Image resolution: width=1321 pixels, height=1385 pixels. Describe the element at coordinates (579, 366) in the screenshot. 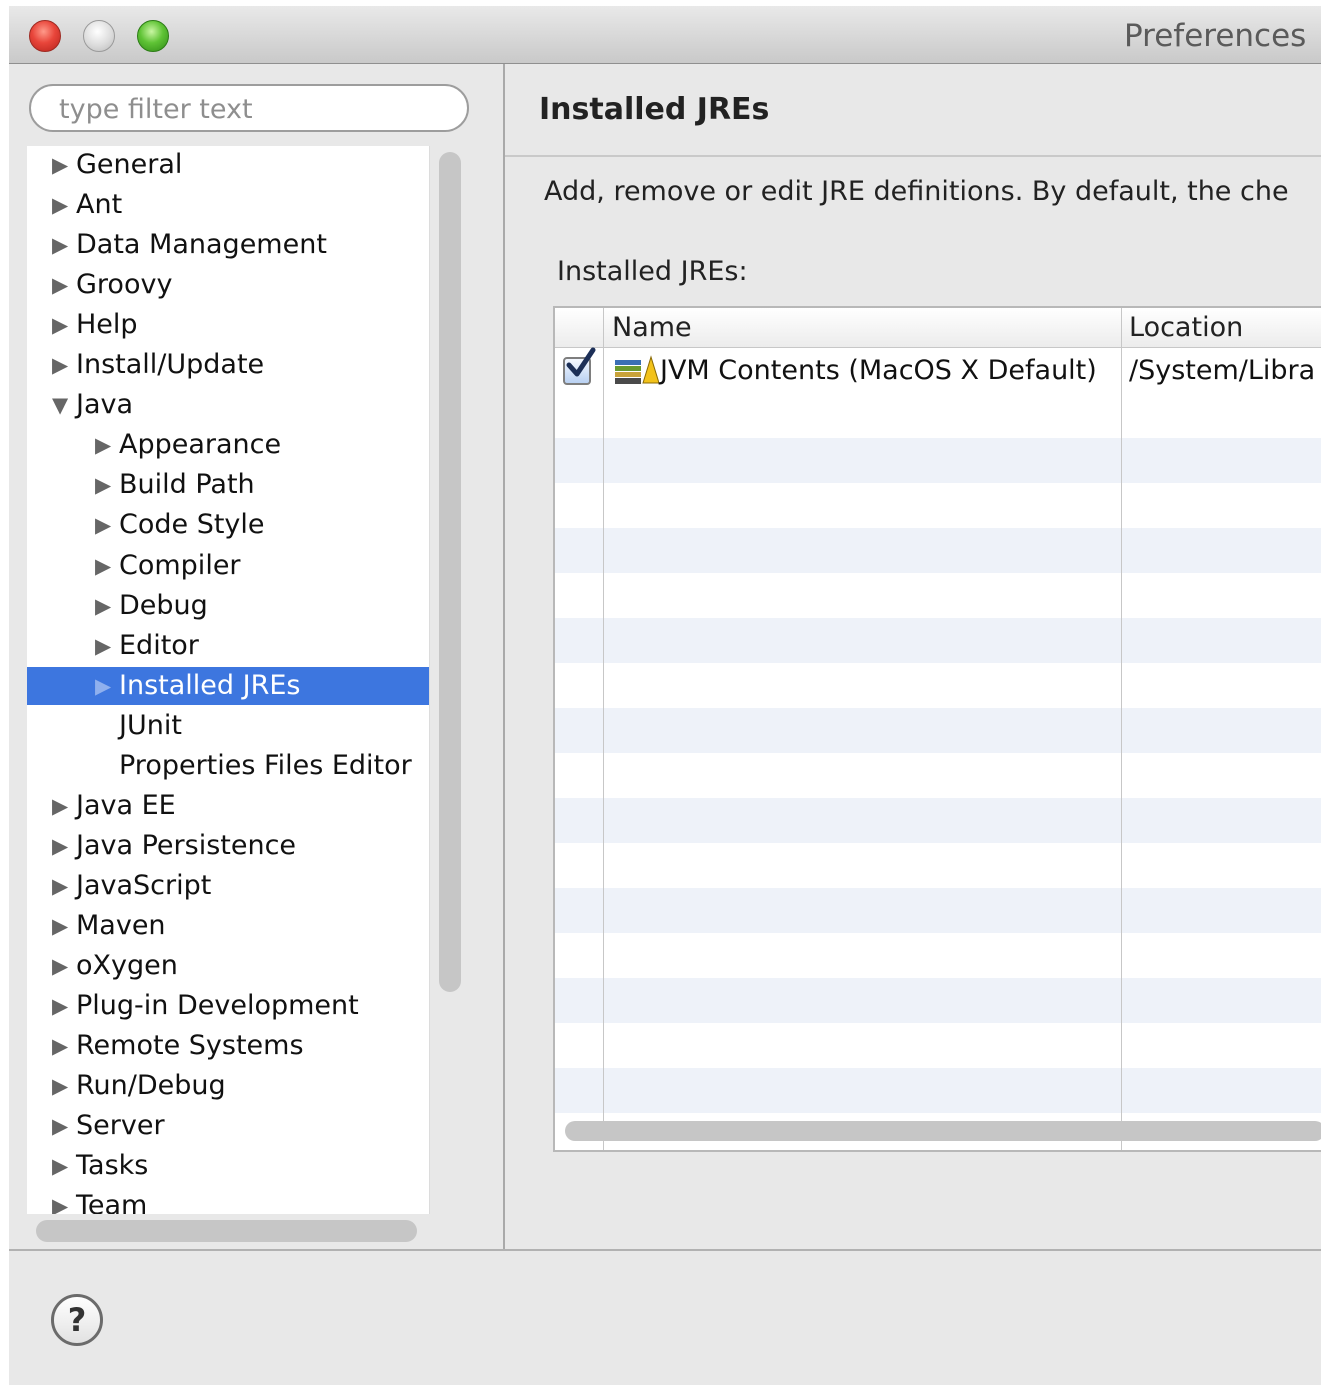

I see `default-jre-checkbox` at that location.